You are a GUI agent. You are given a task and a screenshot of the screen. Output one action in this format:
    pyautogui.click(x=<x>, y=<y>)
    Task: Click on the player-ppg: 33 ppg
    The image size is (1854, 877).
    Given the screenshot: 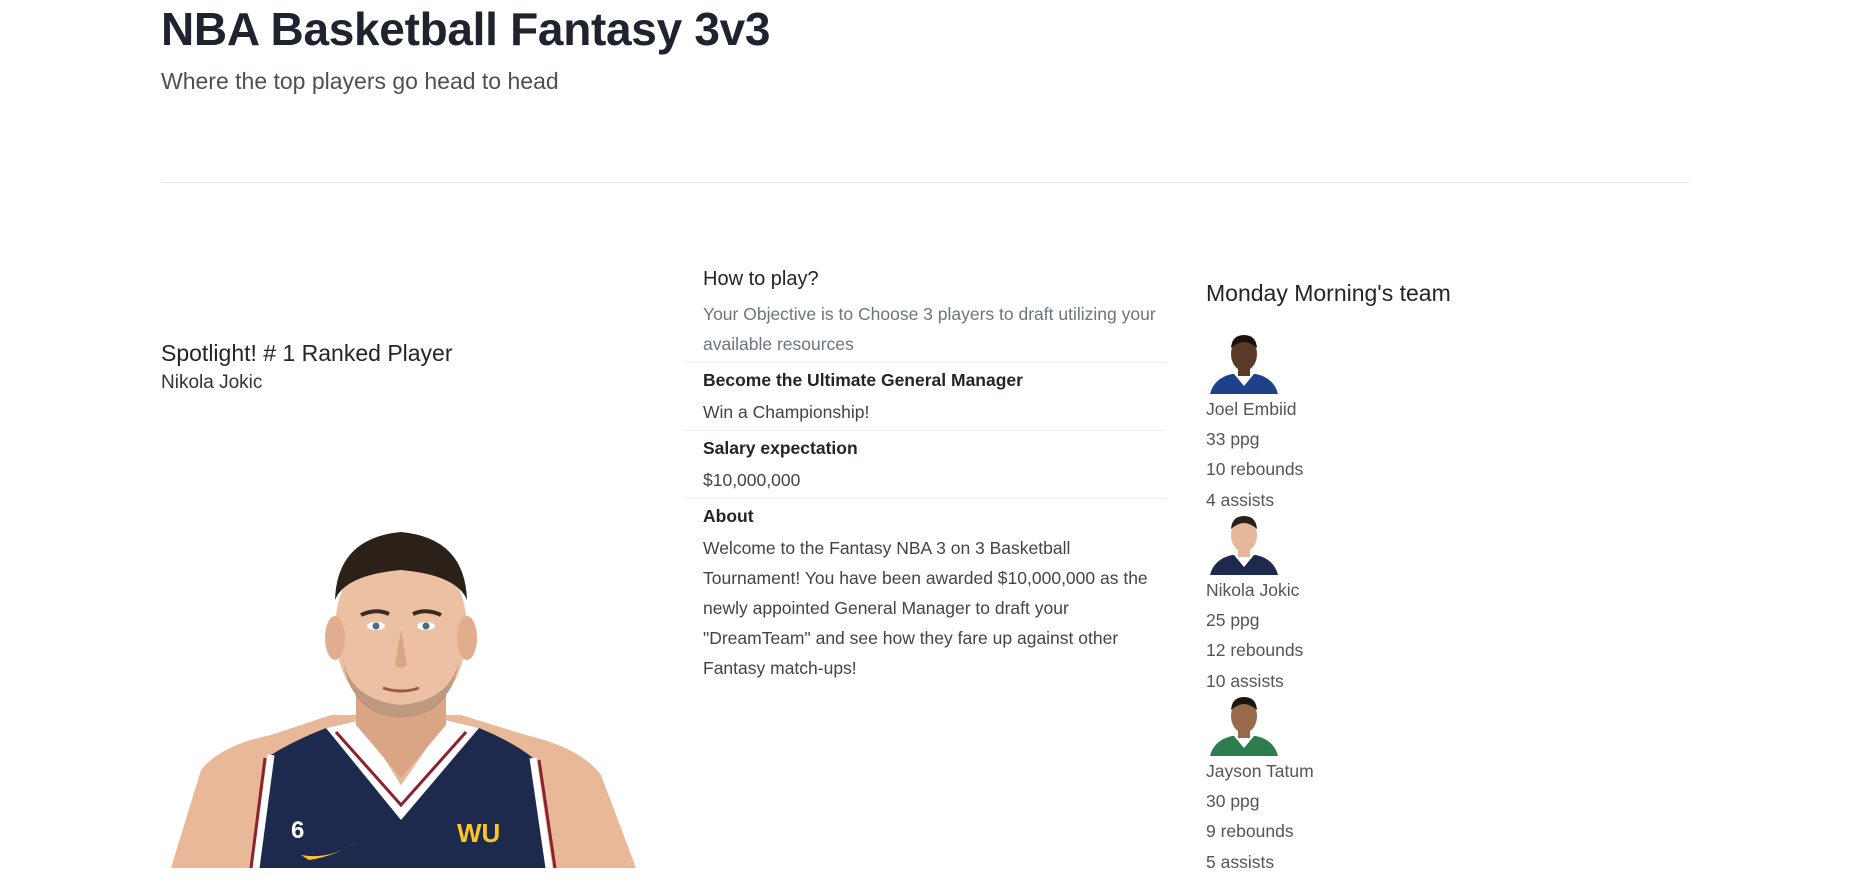 What is the action you would take?
    pyautogui.click(x=1233, y=439)
    